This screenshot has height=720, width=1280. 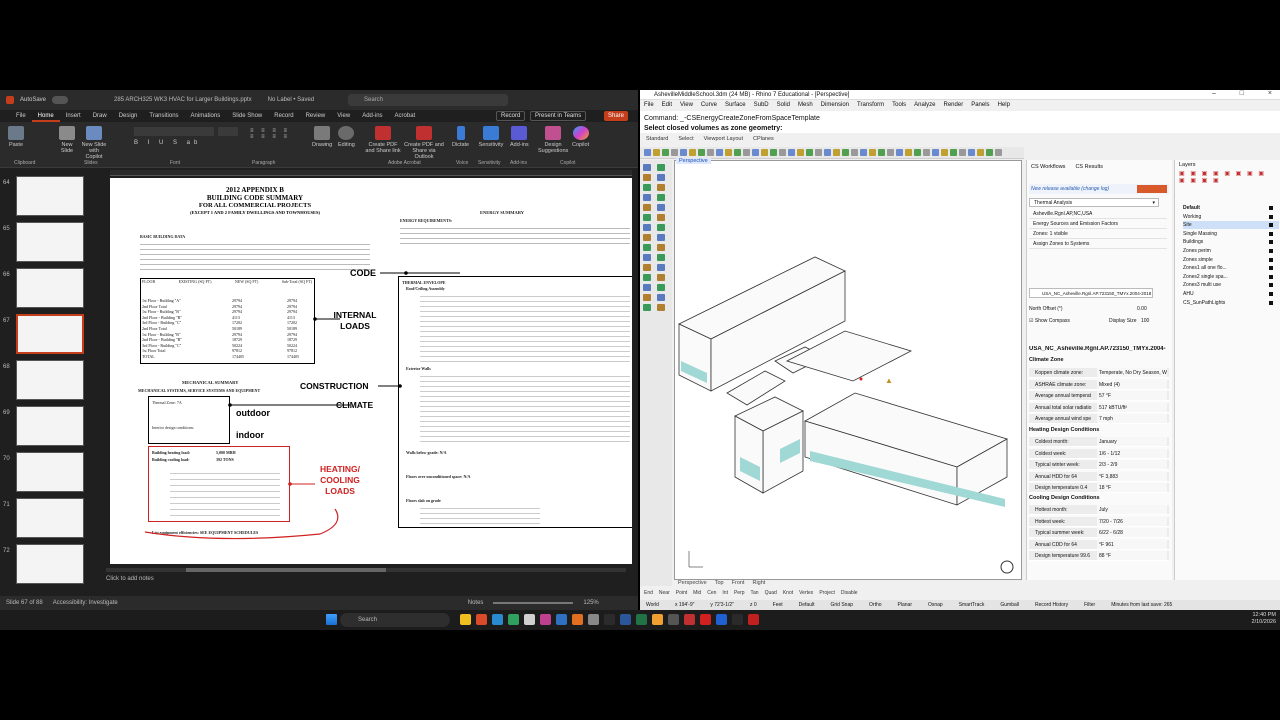 What do you see at coordinates (719, 583) in the screenshot?
I see `viewport-tab-top: Top` at bounding box center [719, 583].